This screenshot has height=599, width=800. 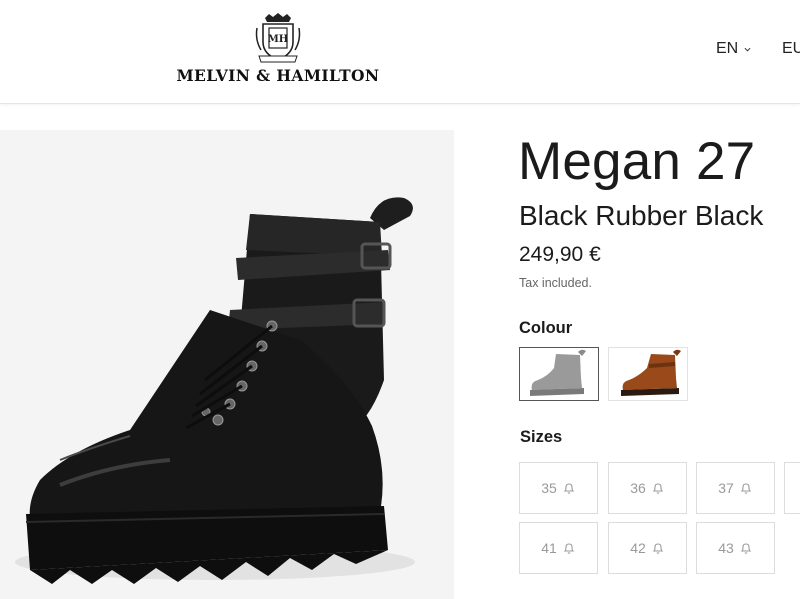 I want to click on crest-logo-icon: MH, so click(x=278, y=38).